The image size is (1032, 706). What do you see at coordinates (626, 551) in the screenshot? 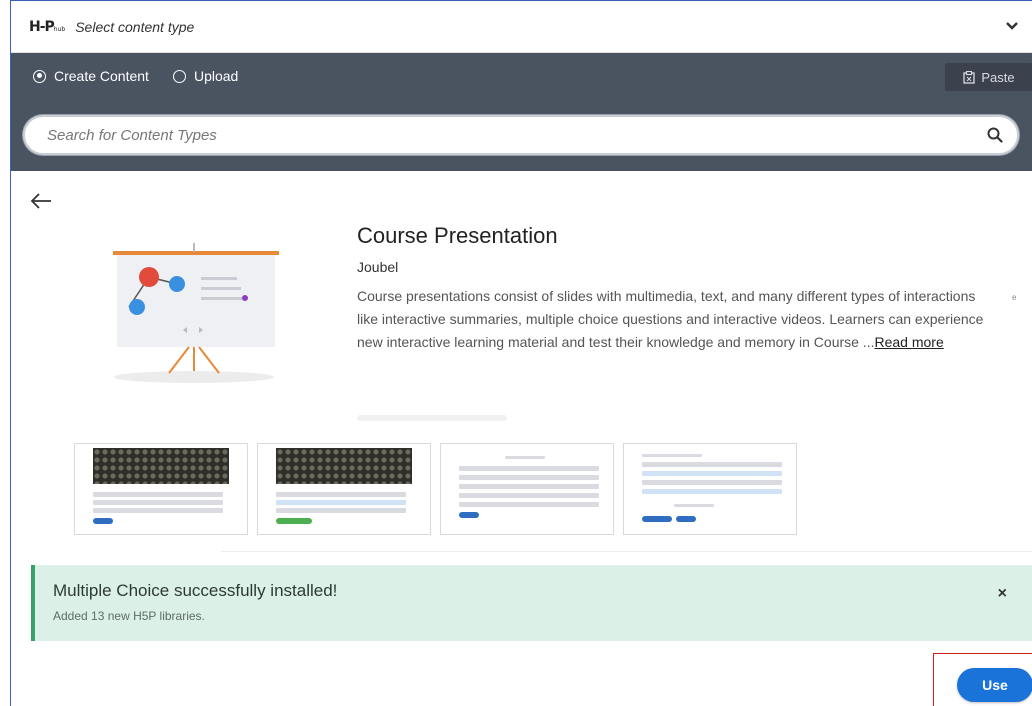
I see `section-divider` at bounding box center [626, 551].